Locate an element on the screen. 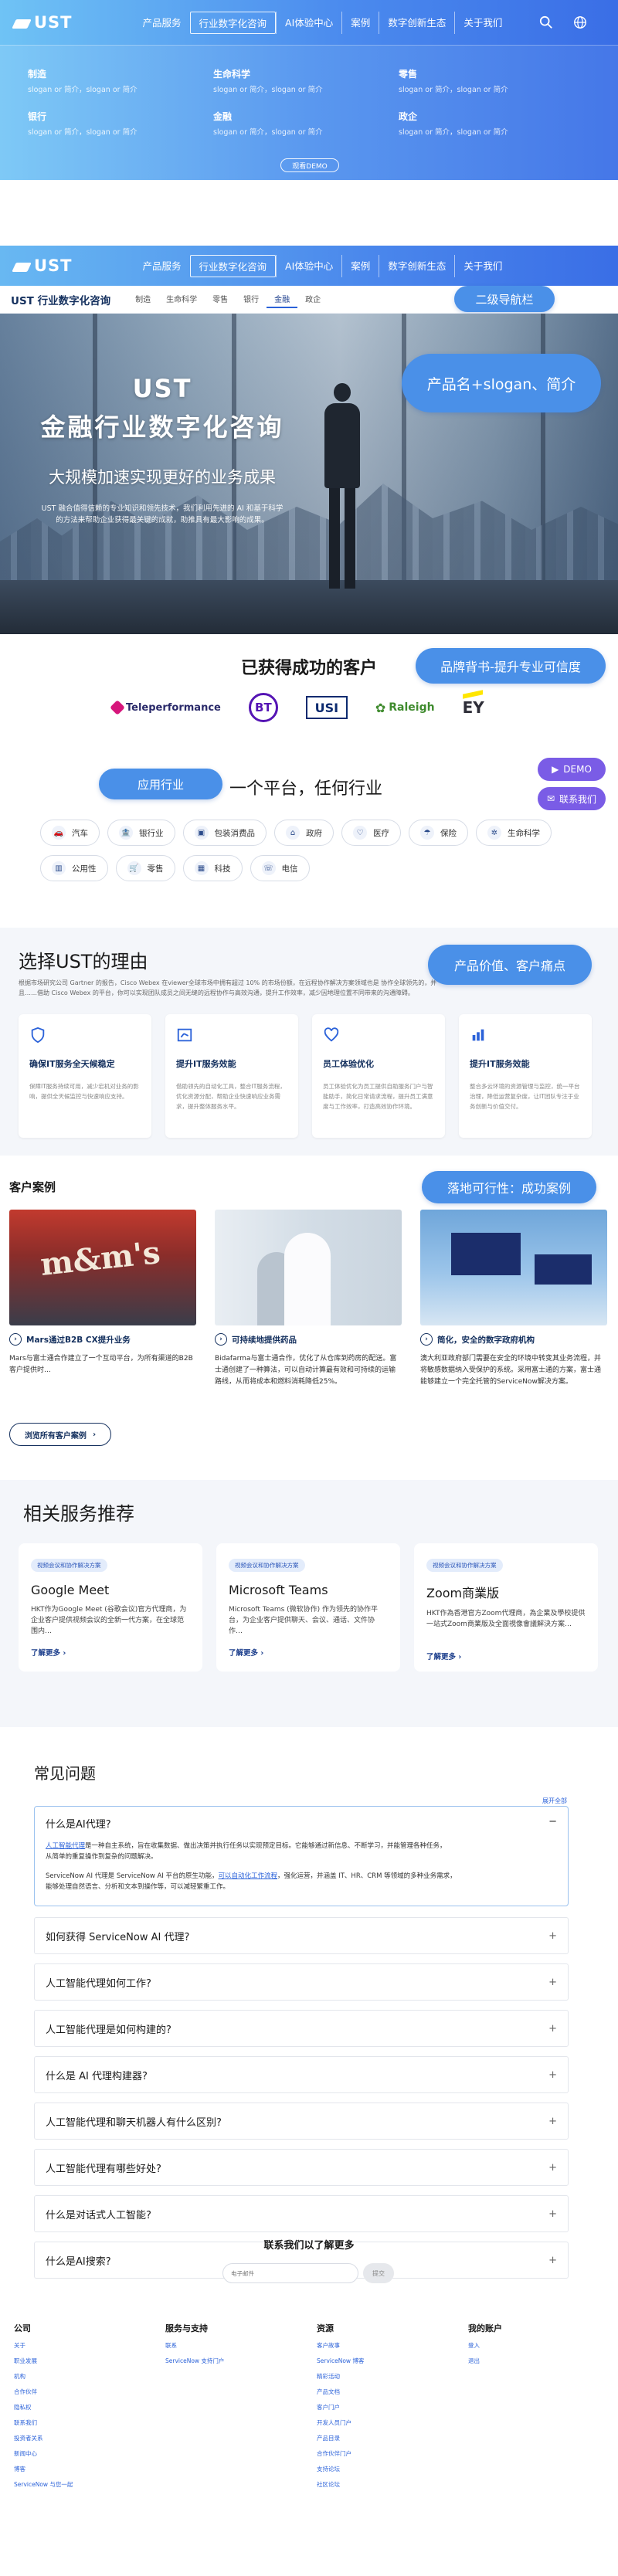  footer-link: 登入 is located at coordinates (541, 2345).